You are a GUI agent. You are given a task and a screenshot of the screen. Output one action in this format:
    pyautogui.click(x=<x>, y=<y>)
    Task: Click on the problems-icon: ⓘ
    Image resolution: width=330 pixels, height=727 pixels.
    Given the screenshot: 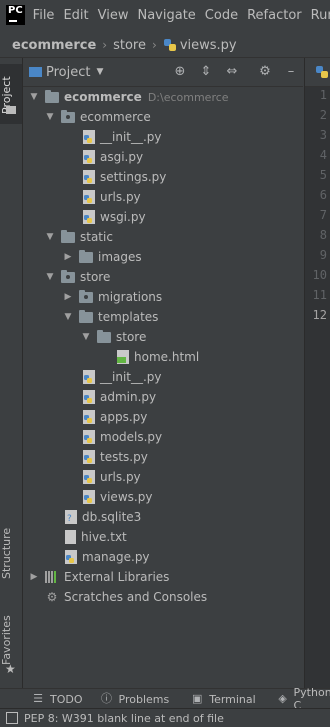 What is the action you would take?
    pyautogui.click(x=107, y=698)
    